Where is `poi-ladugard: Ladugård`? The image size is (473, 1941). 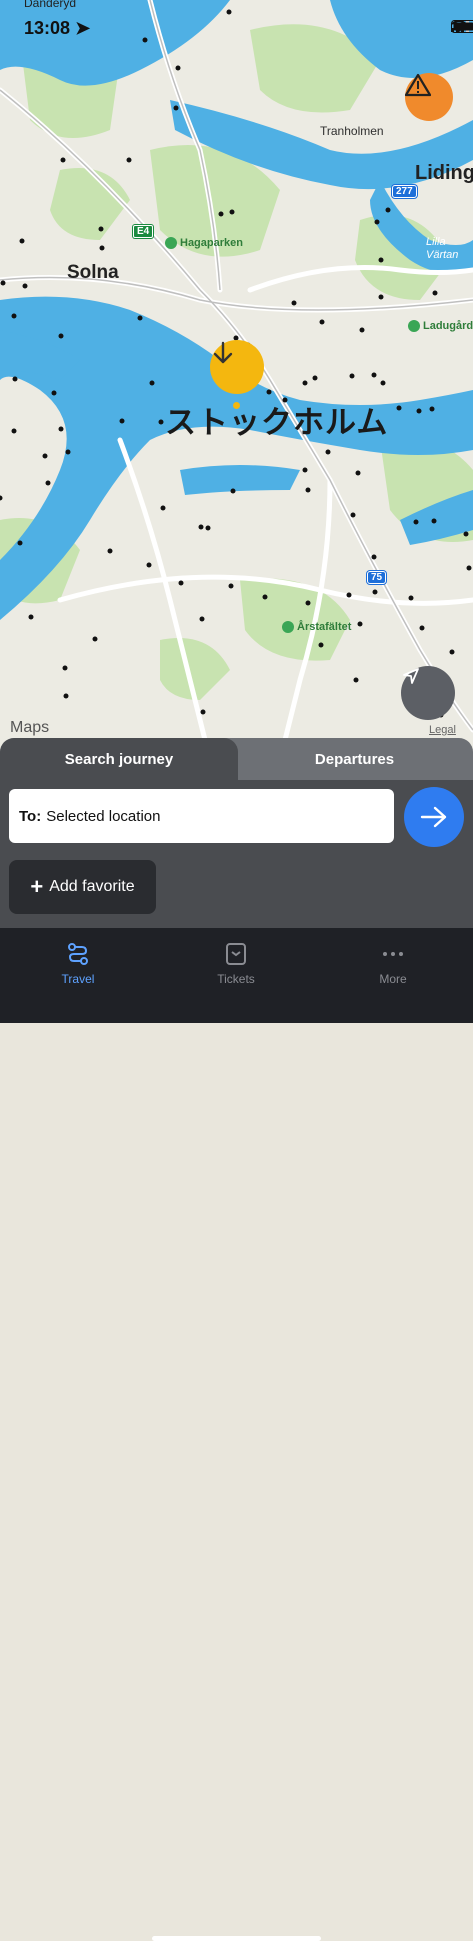
poi-ladugard: Ladugård is located at coordinates (440, 326).